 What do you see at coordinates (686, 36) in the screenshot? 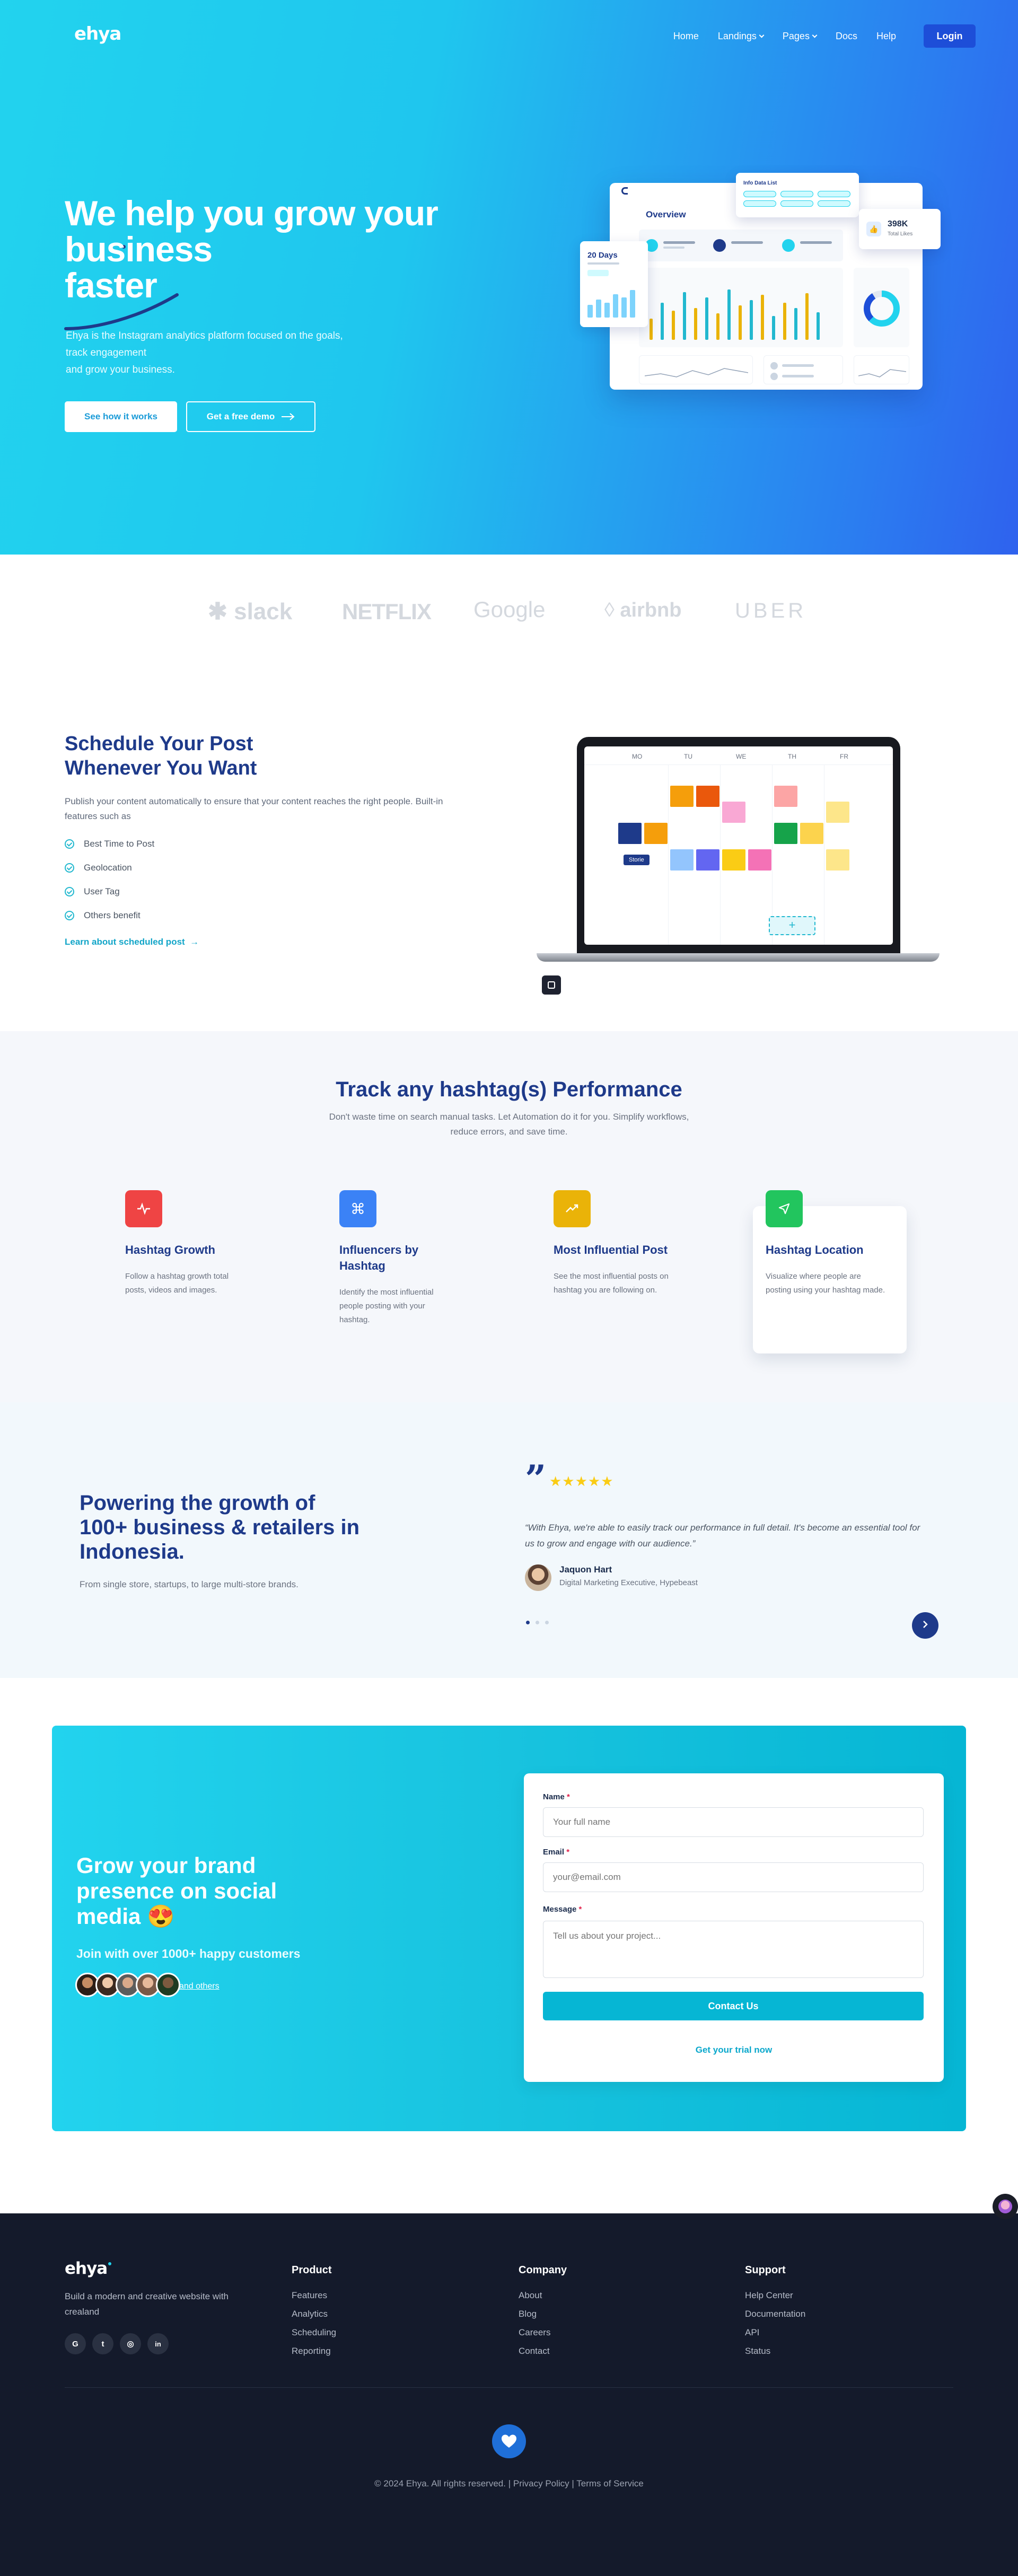
I see `nav-home: Home` at bounding box center [686, 36].